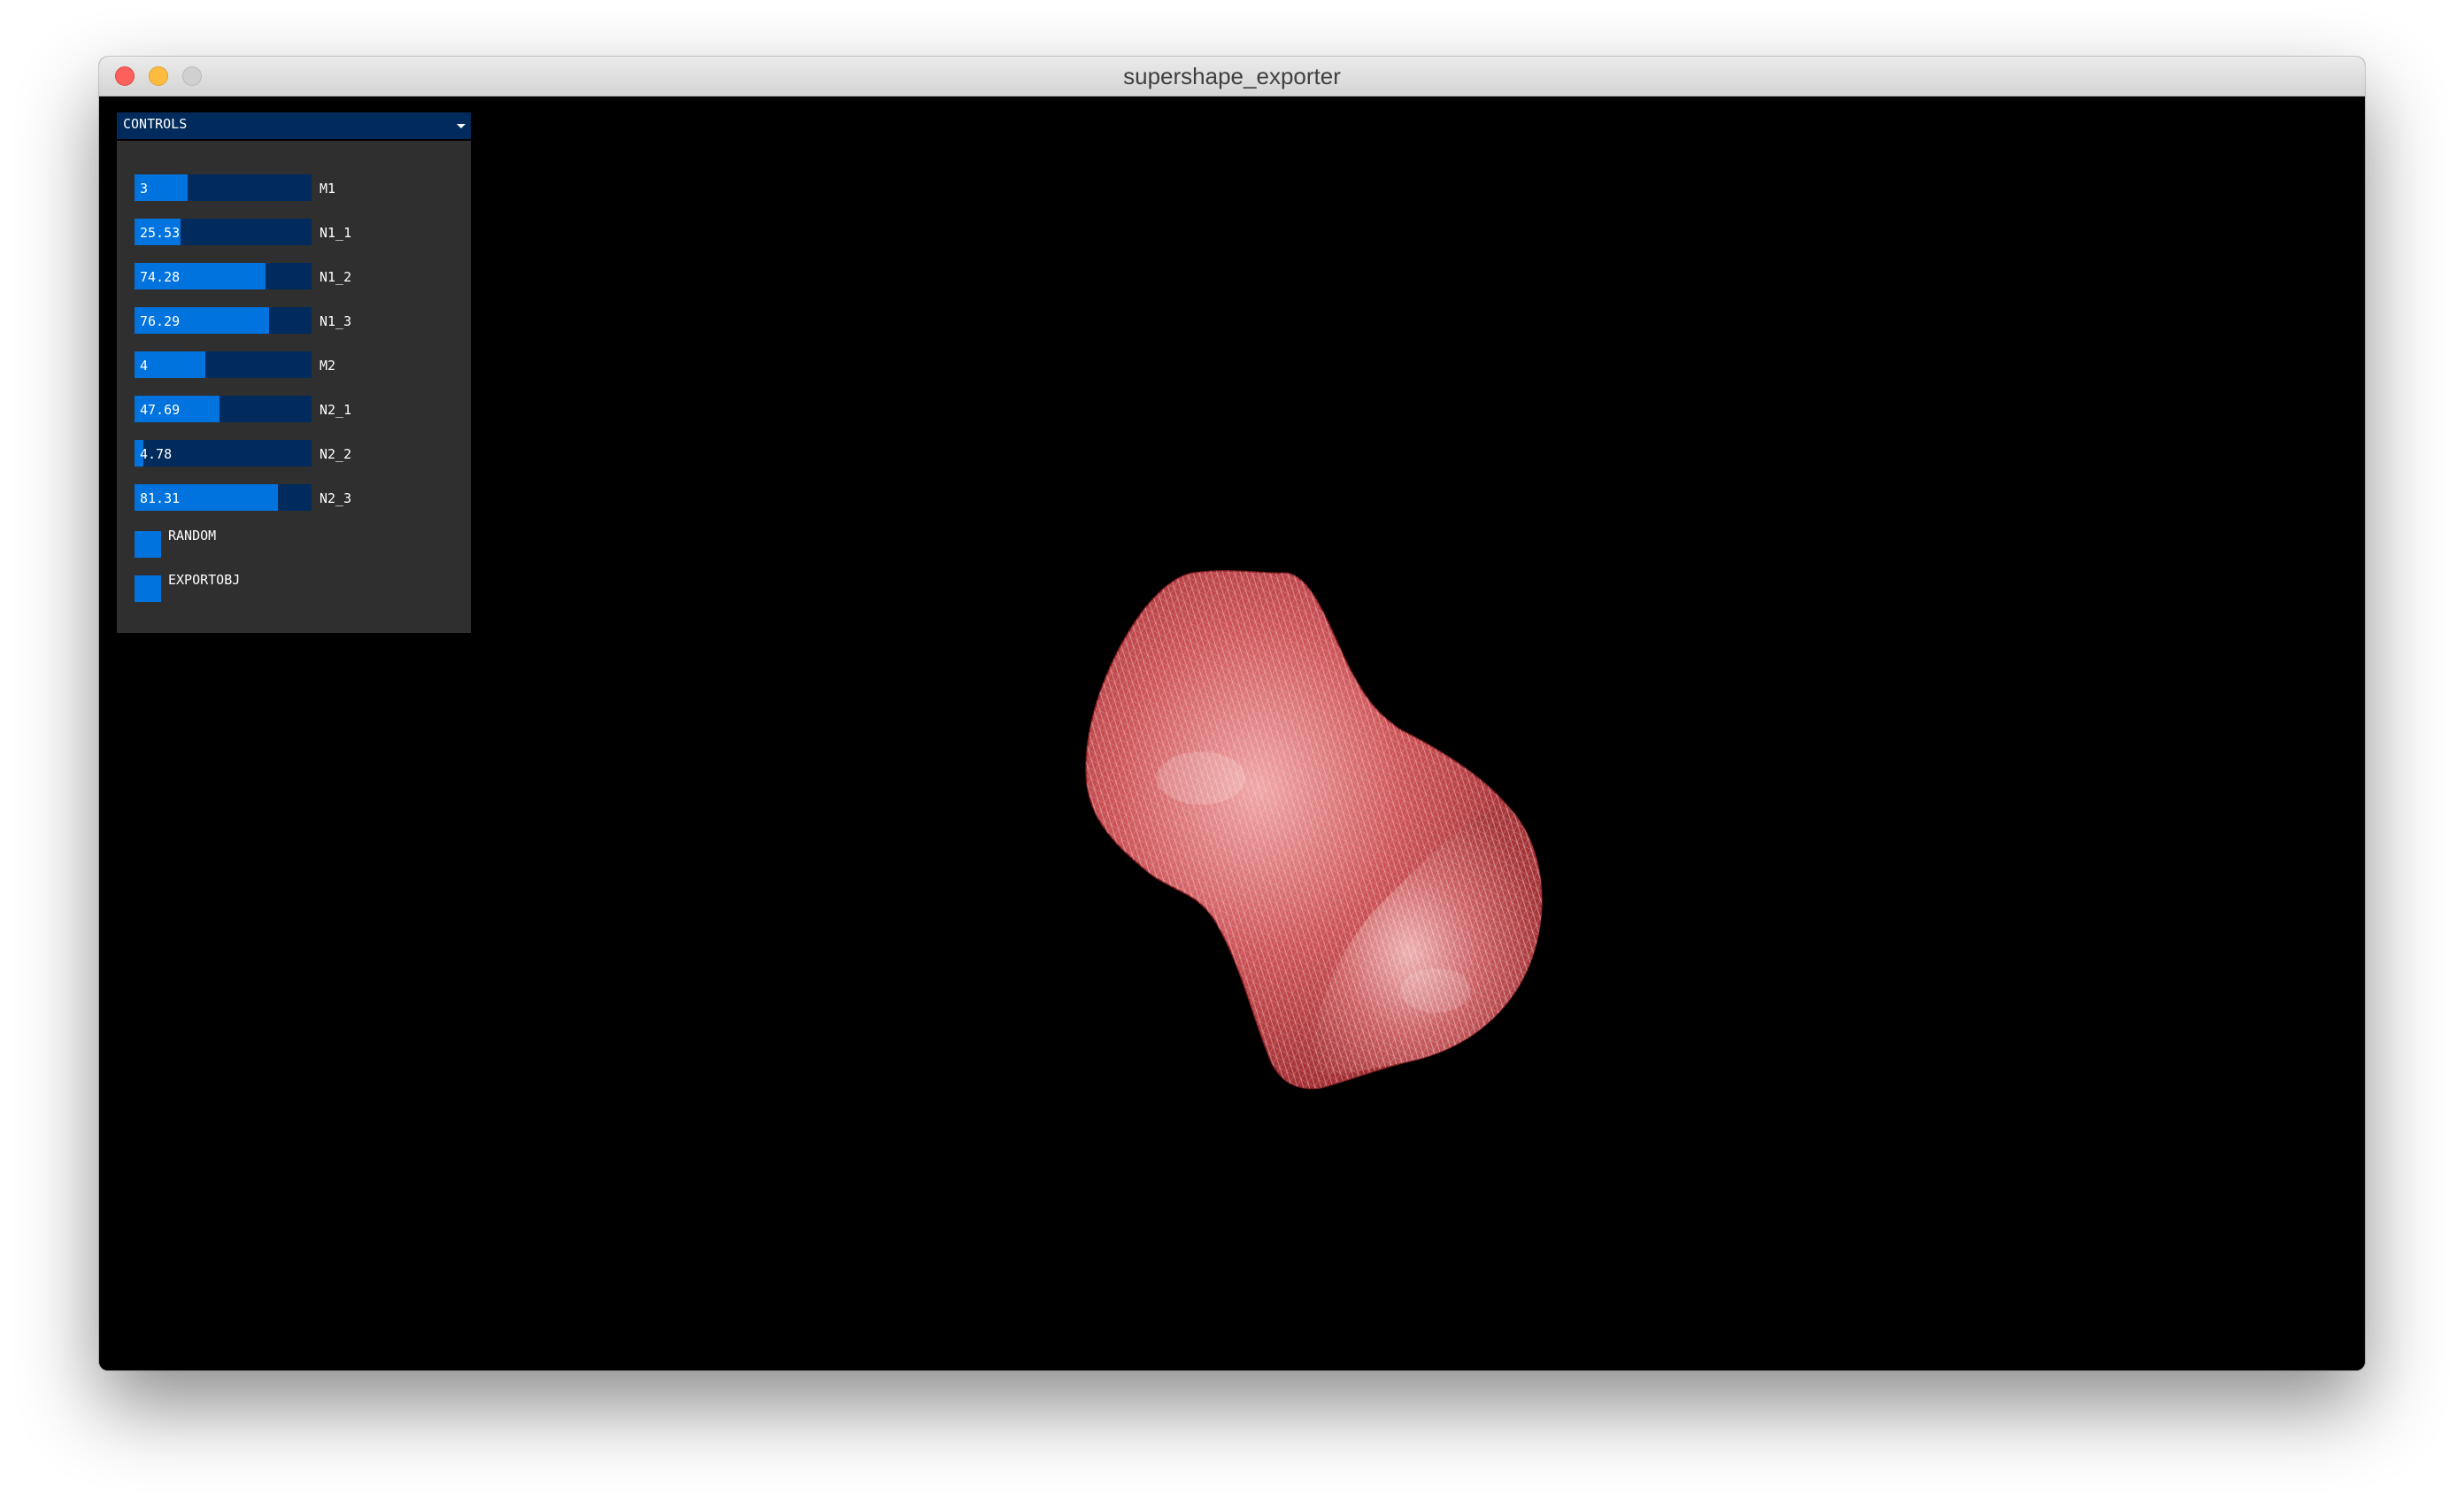  Describe the element at coordinates (336, 321) in the screenshot. I see `slider-label: N1_3` at that location.